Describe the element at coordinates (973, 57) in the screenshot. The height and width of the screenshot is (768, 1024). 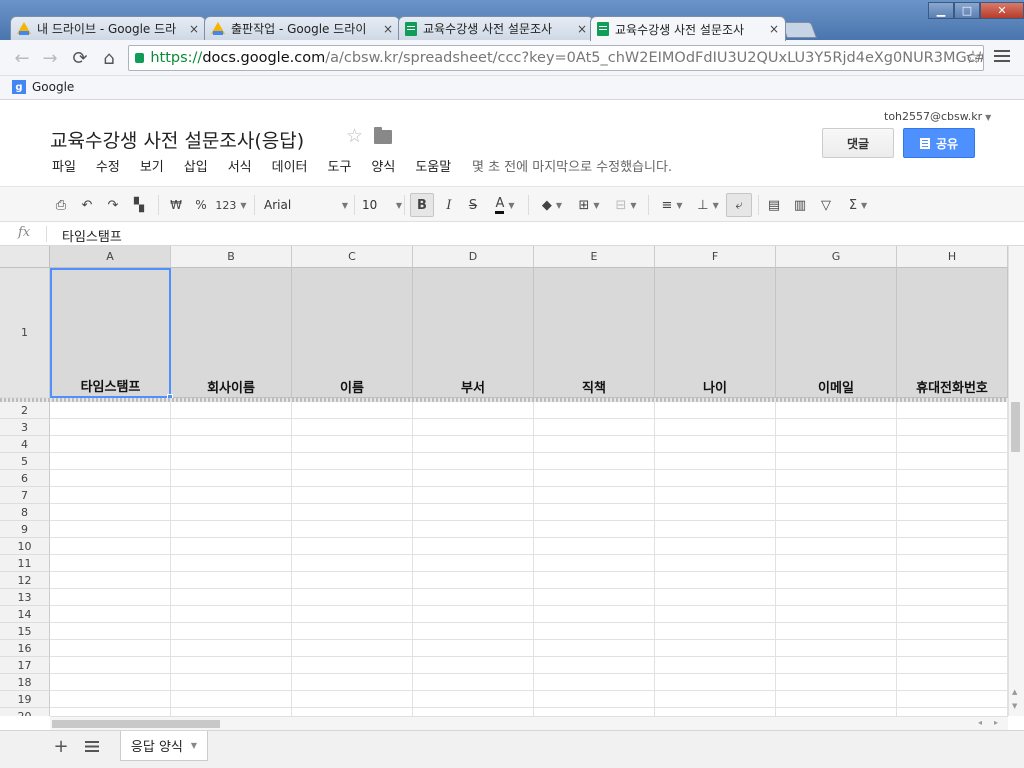
I see `bookmark-star-icon: ☆` at that location.